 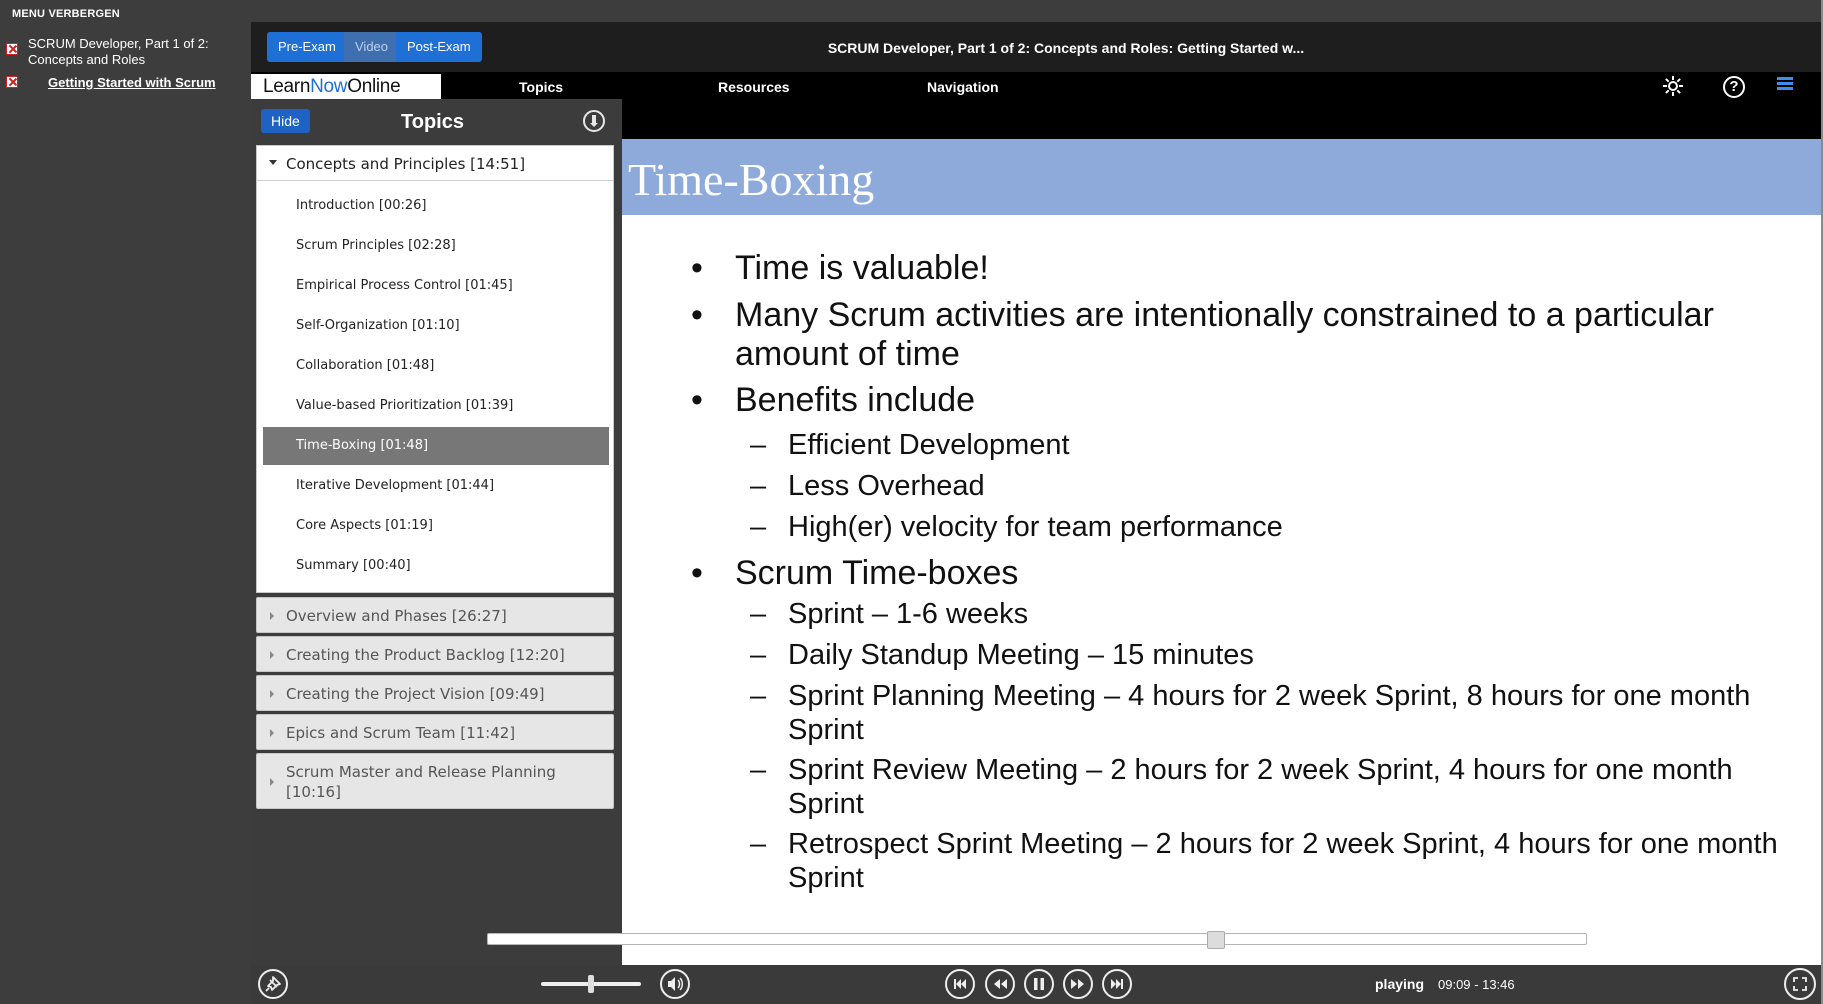 I want to click on topic-section-collapsed: Overview and Phases [26:27], so click(x=435, y=615).